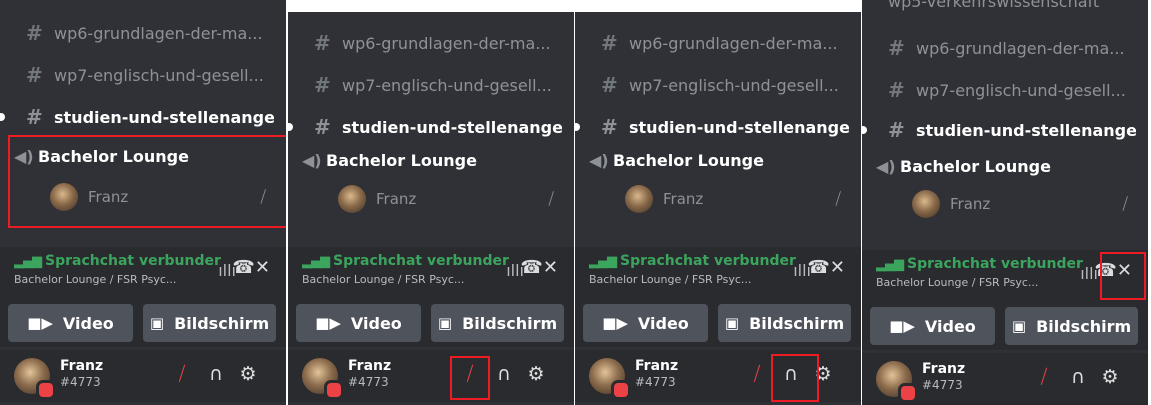 The width and height of the screenshot is (1151, 405). I want to click on media-buttons: ■▶ Video ▣ Bildschirm, so click(718, 323).